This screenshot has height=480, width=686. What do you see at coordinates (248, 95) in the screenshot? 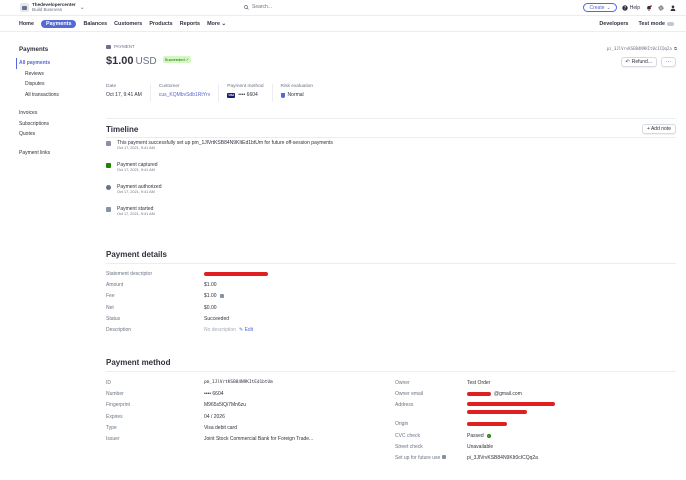
I see `payment-method-value: •••• 6604` at bounding box center [248, 95].